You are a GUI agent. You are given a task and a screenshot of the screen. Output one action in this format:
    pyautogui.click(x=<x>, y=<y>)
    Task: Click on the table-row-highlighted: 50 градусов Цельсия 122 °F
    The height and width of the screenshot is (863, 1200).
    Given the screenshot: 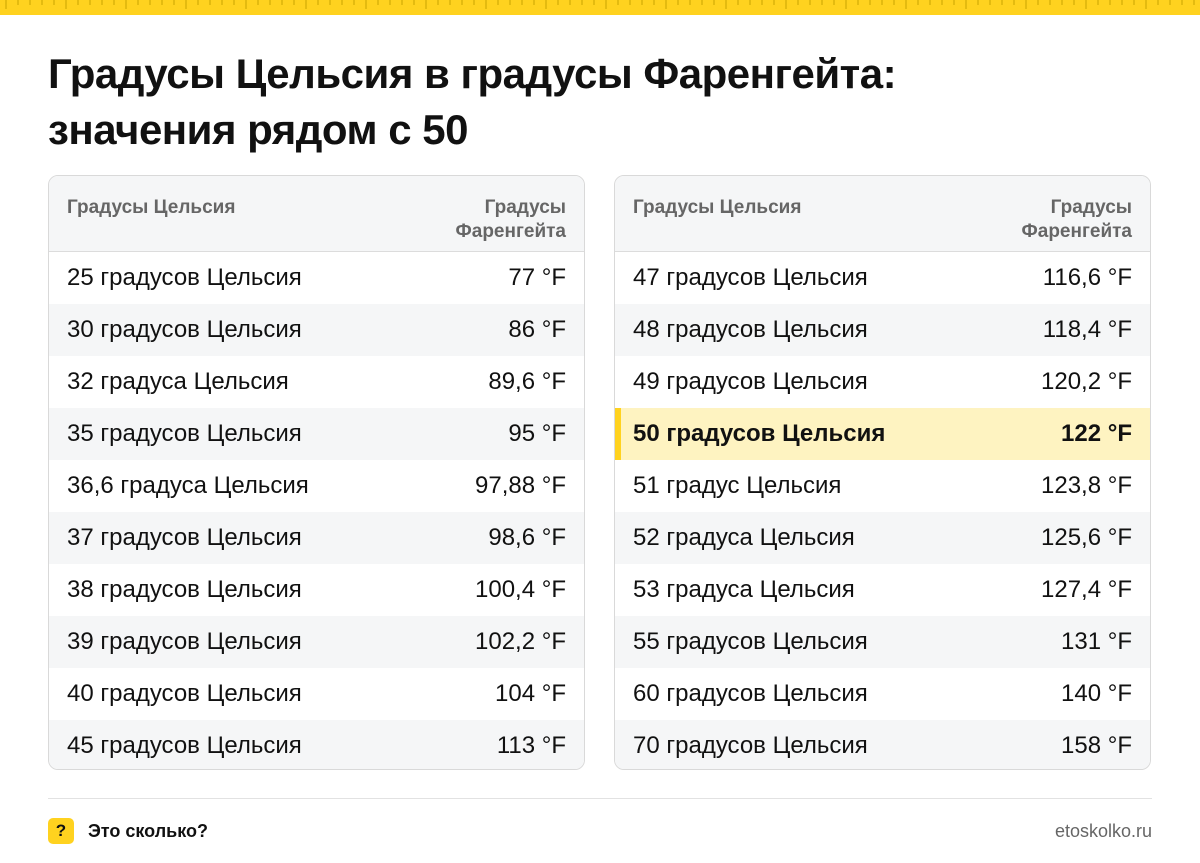 What is the action you would take?
    pyautogui.click(x=882, y=434)
    